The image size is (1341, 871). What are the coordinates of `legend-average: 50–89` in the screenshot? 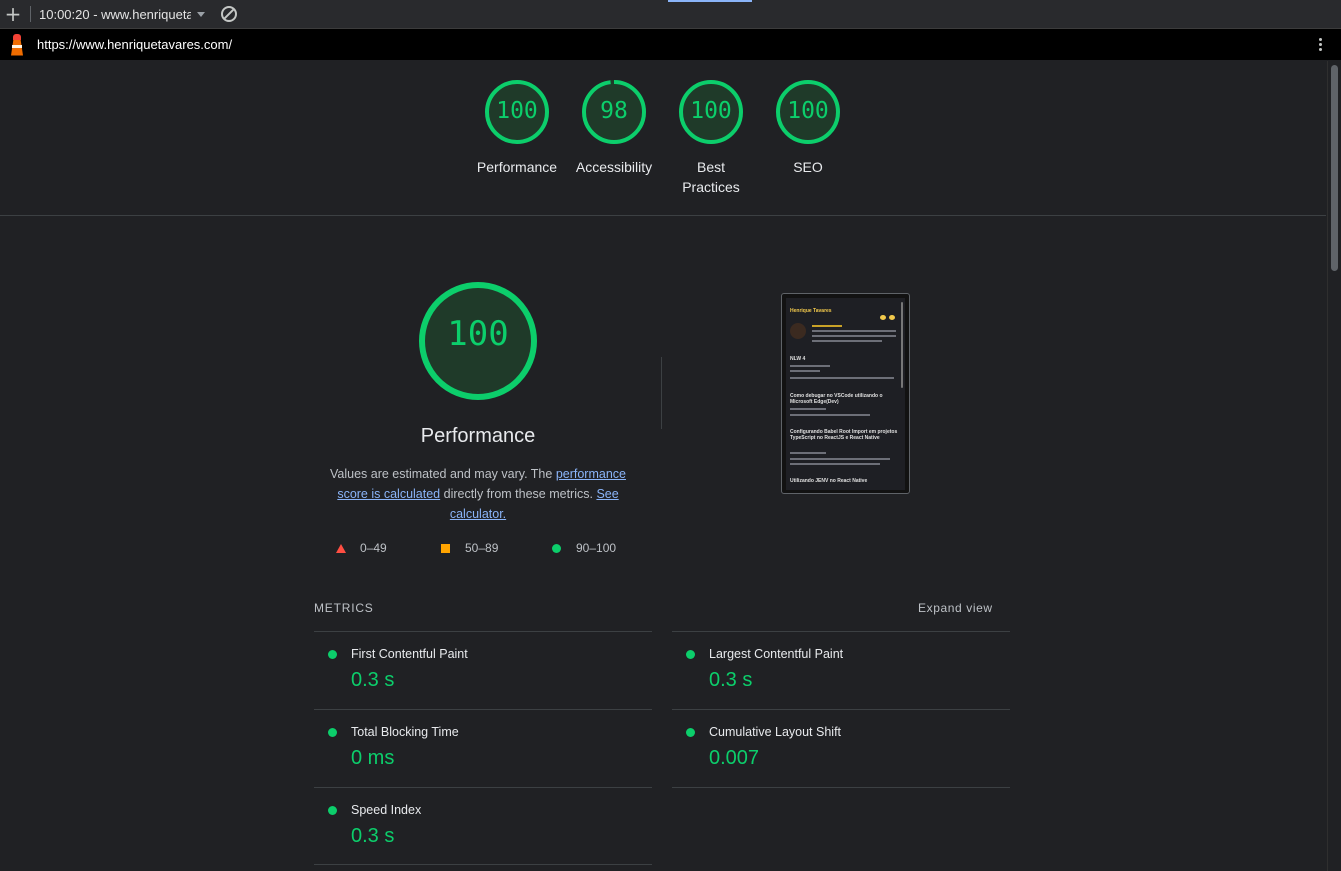 It's located at (469, 548).